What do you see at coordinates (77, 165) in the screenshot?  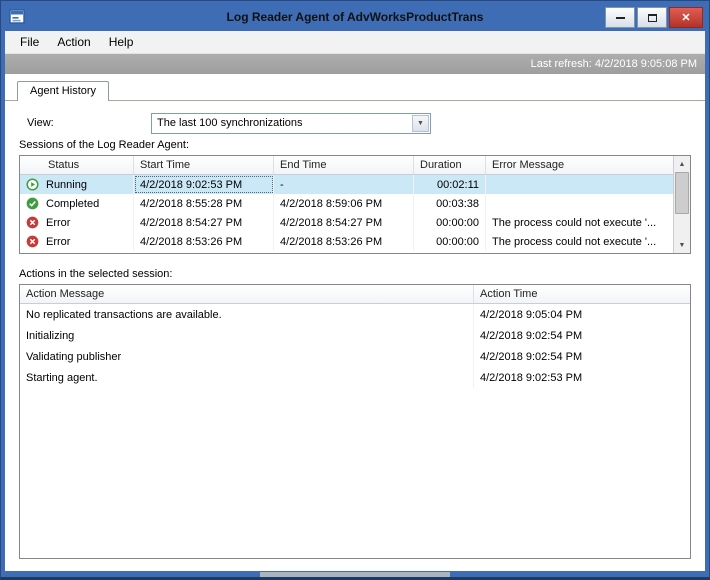 I see `column-header-status: Status` at bounding box center [77, 165].